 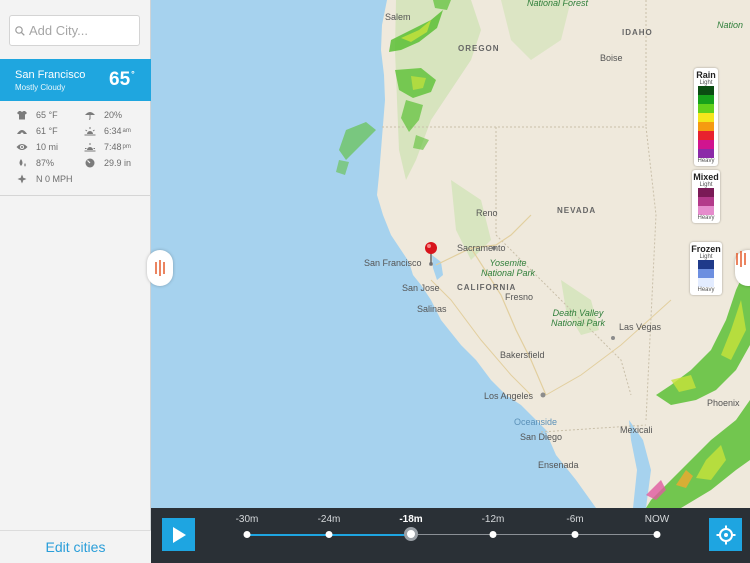 I want to click on city-temperature: 65°, so click(x=122, y=79).